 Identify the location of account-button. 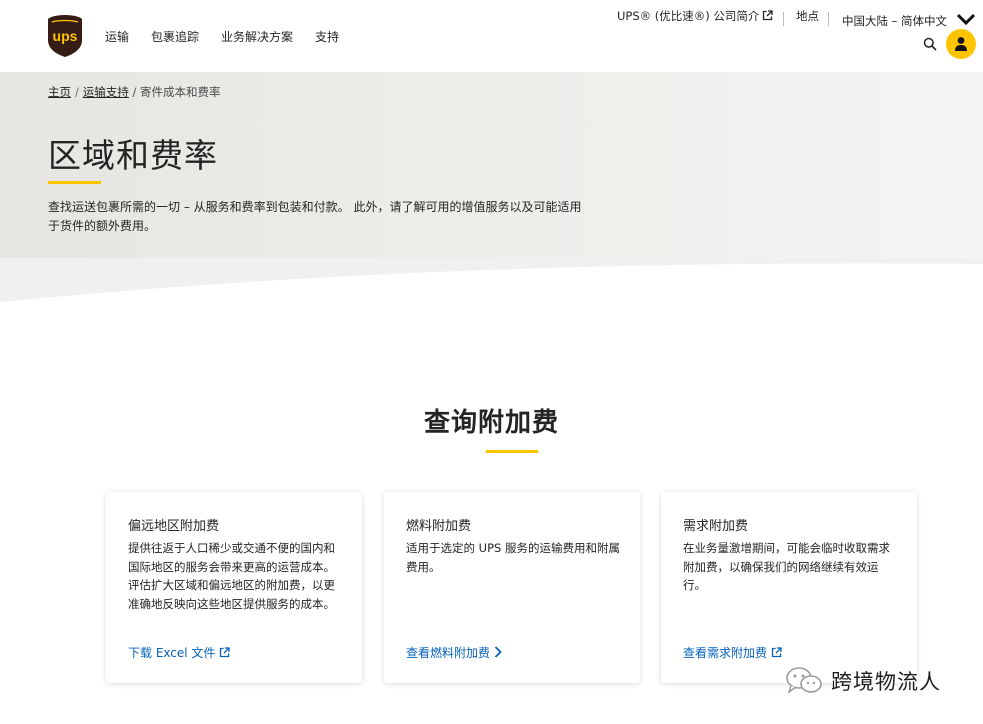
(961, 44).